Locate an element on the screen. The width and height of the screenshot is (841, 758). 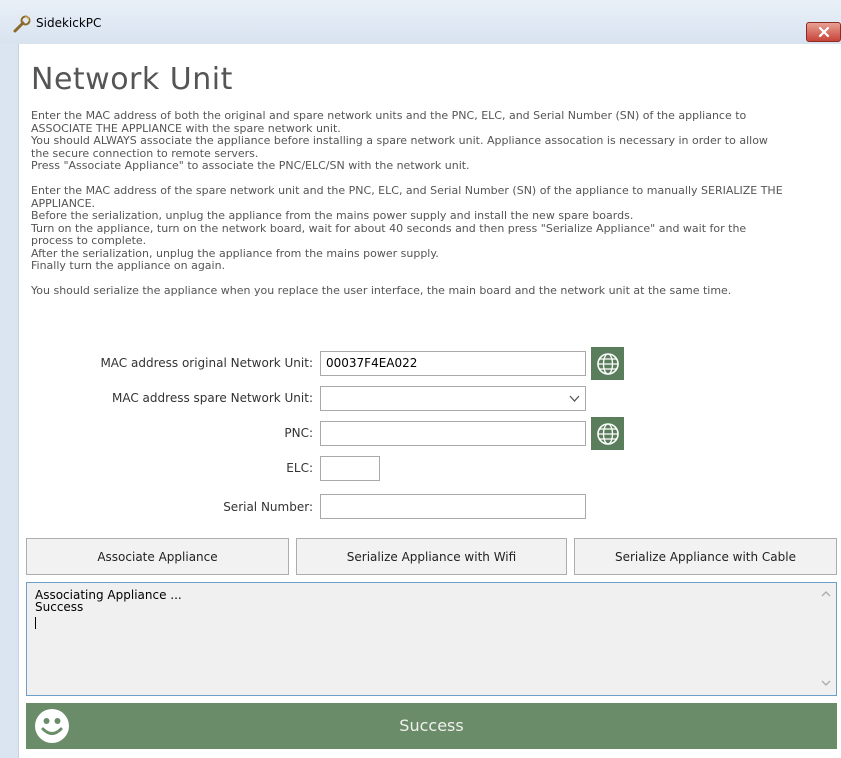
status-bar: Success is located at coordinates (431, 726).